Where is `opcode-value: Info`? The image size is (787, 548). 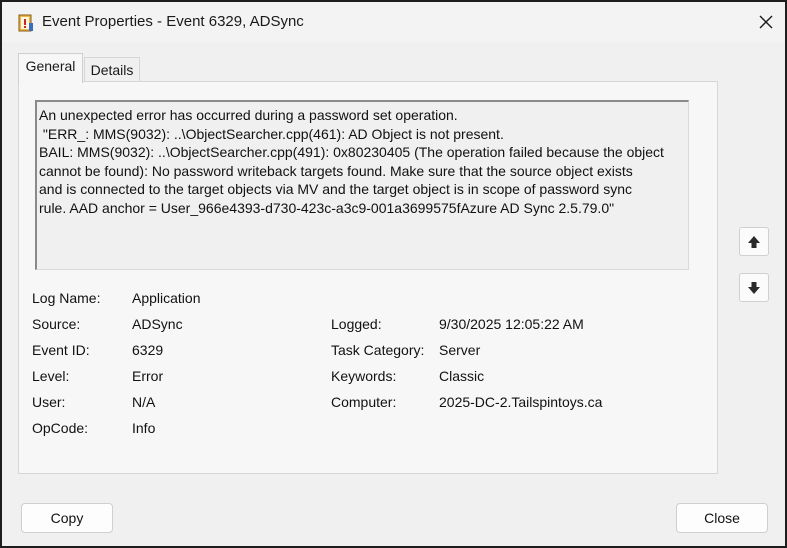
opcode-value: Info is located at coordinates (144, 428).